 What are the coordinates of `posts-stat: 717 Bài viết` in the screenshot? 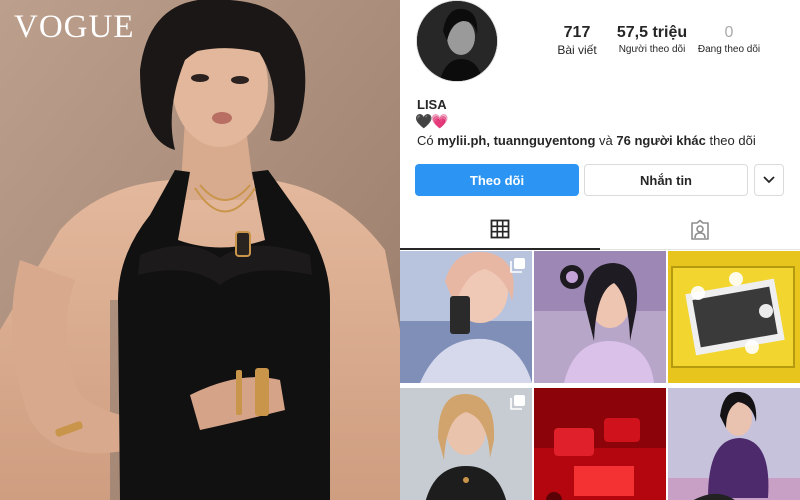 It's located at (577, 41).